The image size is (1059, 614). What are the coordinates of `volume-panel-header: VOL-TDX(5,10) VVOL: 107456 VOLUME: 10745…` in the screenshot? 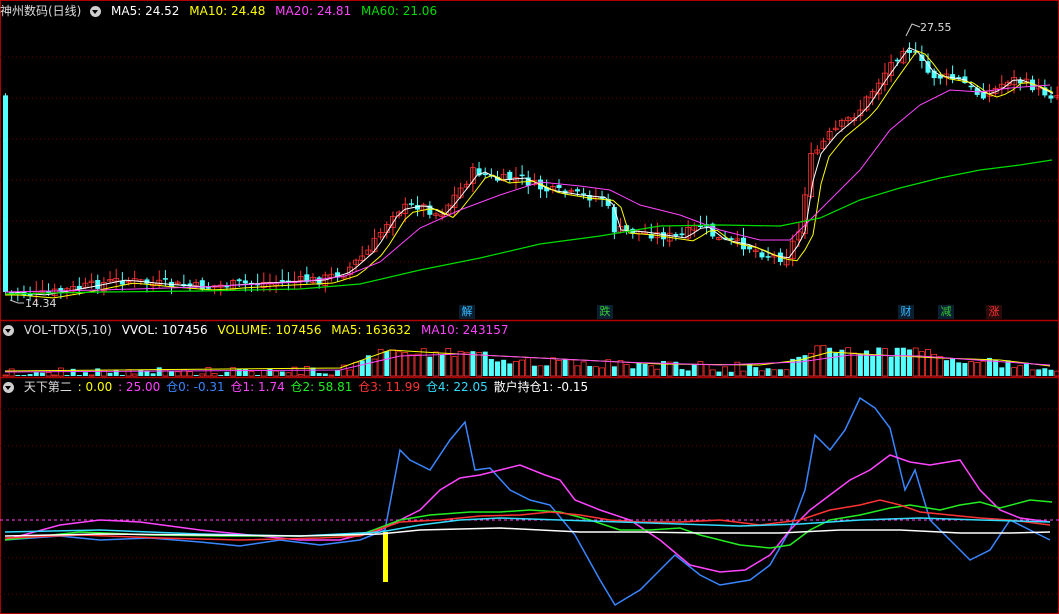 It's located at (257, 330).